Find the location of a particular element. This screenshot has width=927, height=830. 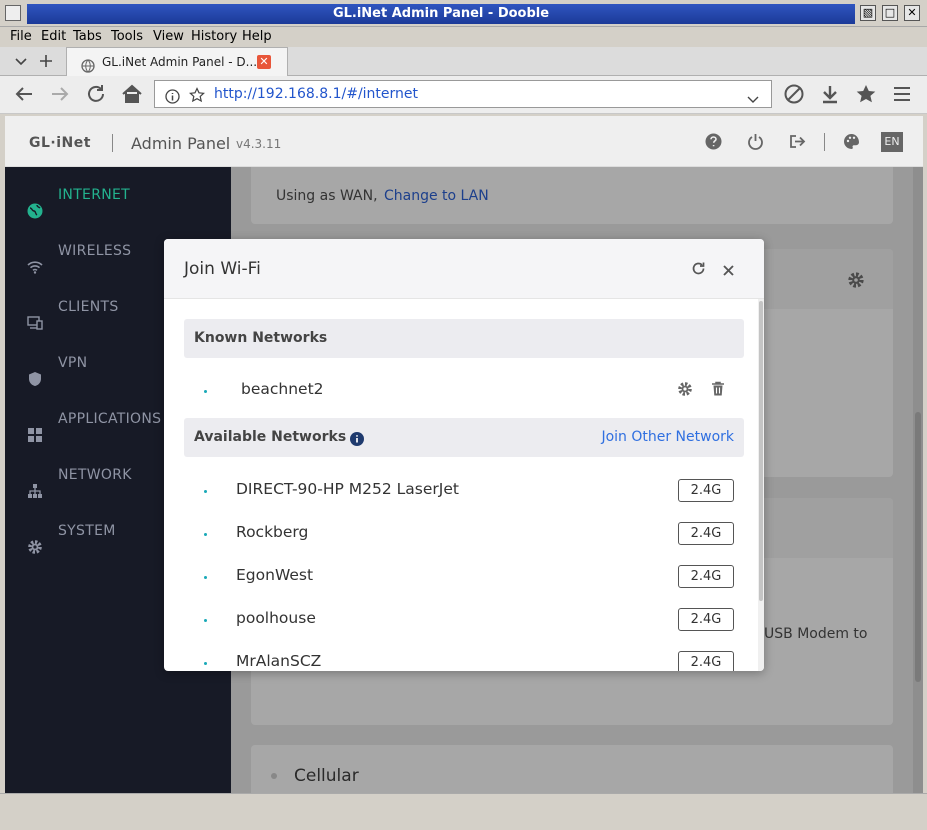

page-scrollbar-thumb is located at coordinates (918, 547).